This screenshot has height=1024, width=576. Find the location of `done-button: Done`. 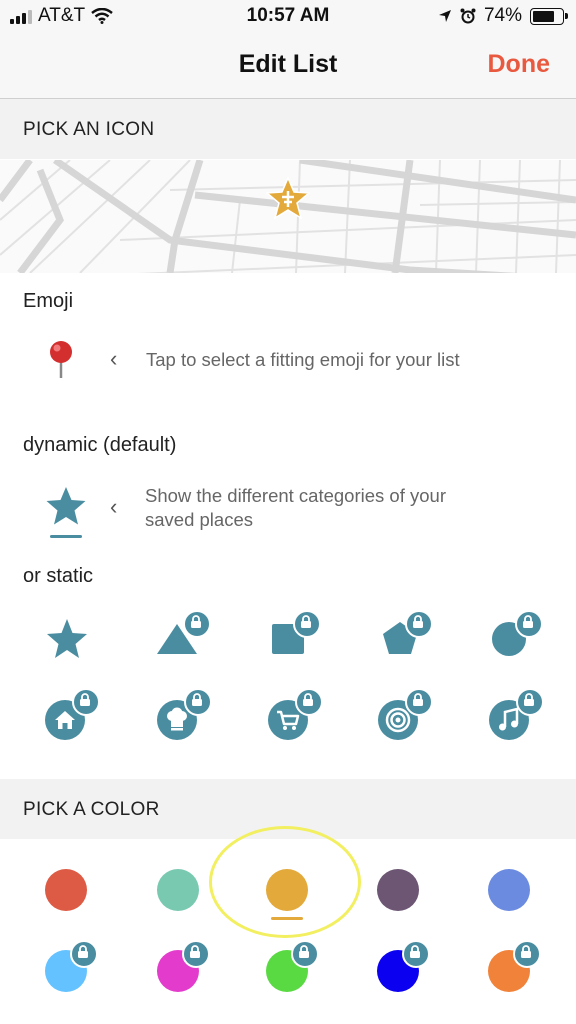

done-button: Done is located at coordinates (519, 64).